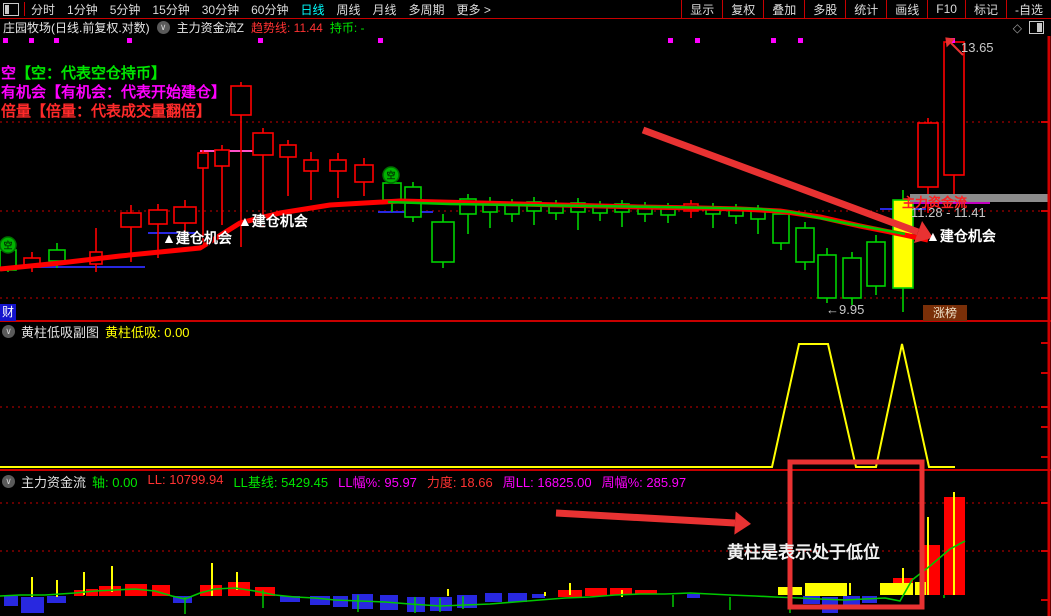 This screenshot has width=1051, height=616. What do you see at coordinates (82, 9) in the screenshot?
I see `top-menu-item: 1分钟` at bounding box center [82, 9].